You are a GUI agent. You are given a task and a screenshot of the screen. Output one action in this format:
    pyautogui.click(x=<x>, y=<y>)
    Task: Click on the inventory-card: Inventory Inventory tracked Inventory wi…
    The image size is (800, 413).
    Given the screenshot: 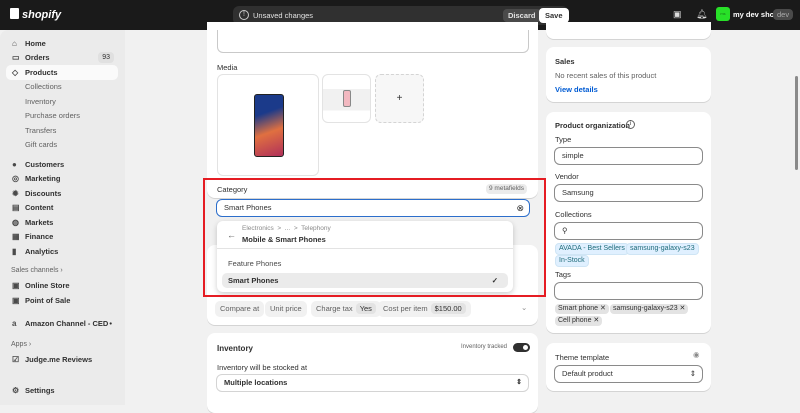 What is the action you would take?
    pyautogui.click(x=372, y=373)
    